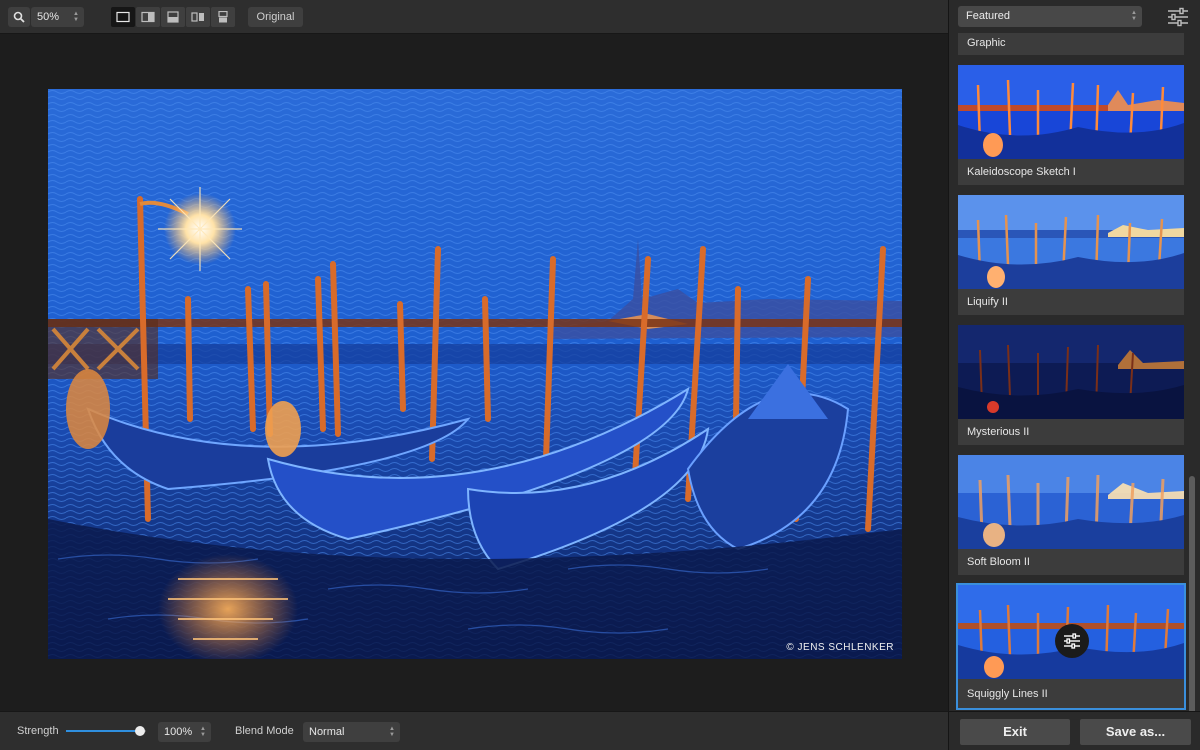 The width and height of the screenshot is (1200, 750). Describe the element at coordinates (1021, 172) in the screenshot. I see `preset-label: Kaleidoscope Sketch I` at that location.